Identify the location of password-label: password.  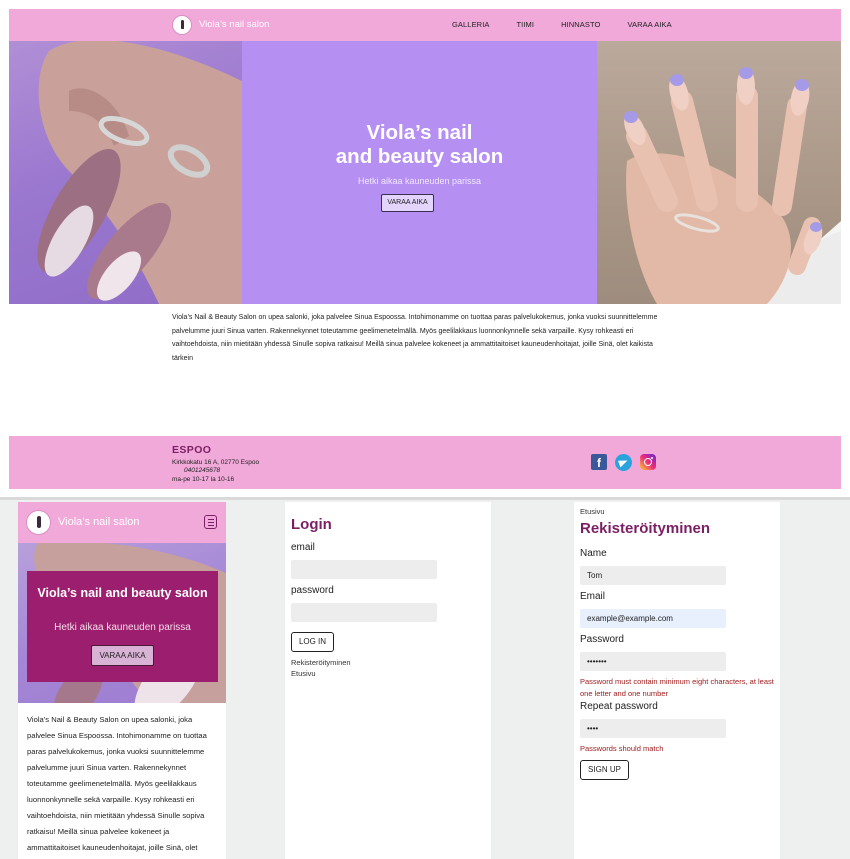
(312, 590).